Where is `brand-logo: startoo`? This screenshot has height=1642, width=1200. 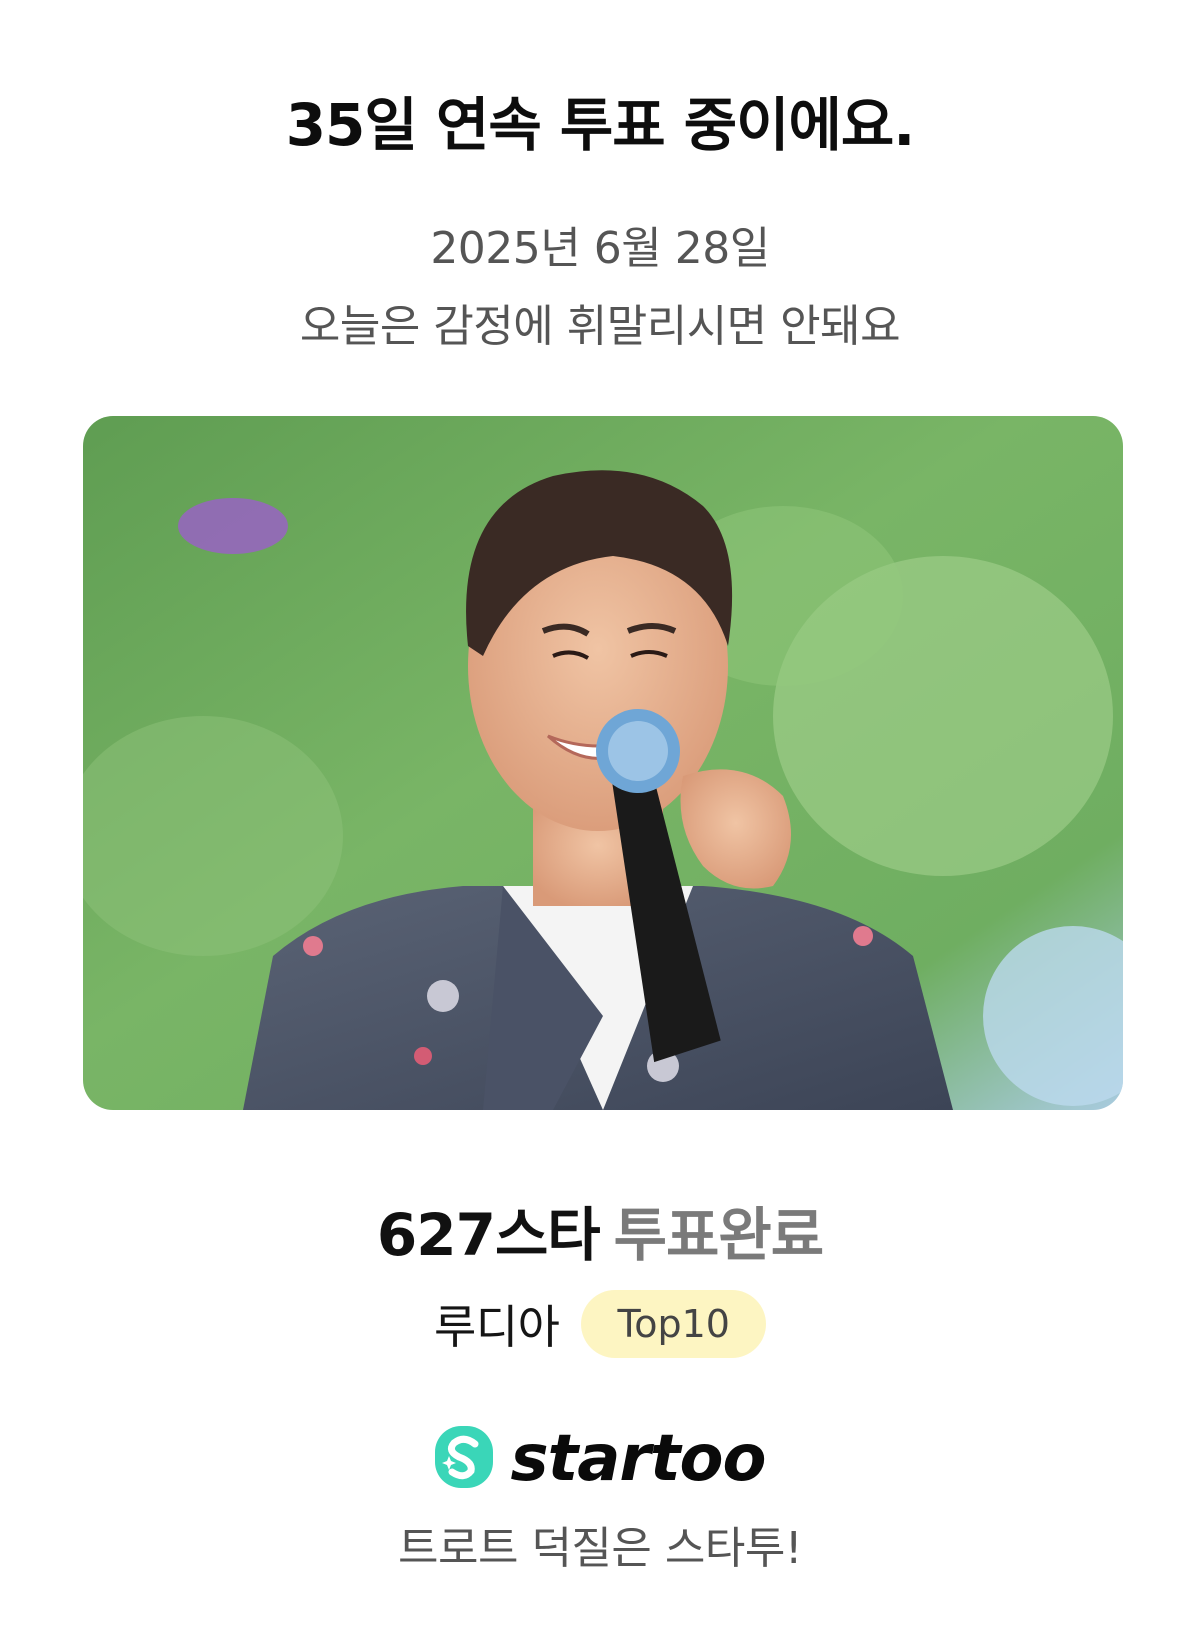 brand-logo: startoo is located at coordinates (600, 1459).